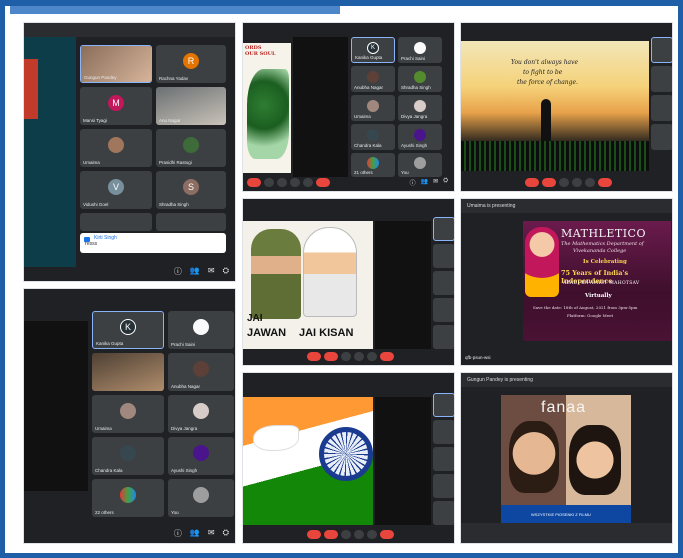  What do you see at coordinates (116, 190) in the screenshot?
I see `participant-tile: V Vidushi Goel` at bounding box center [116, 190].